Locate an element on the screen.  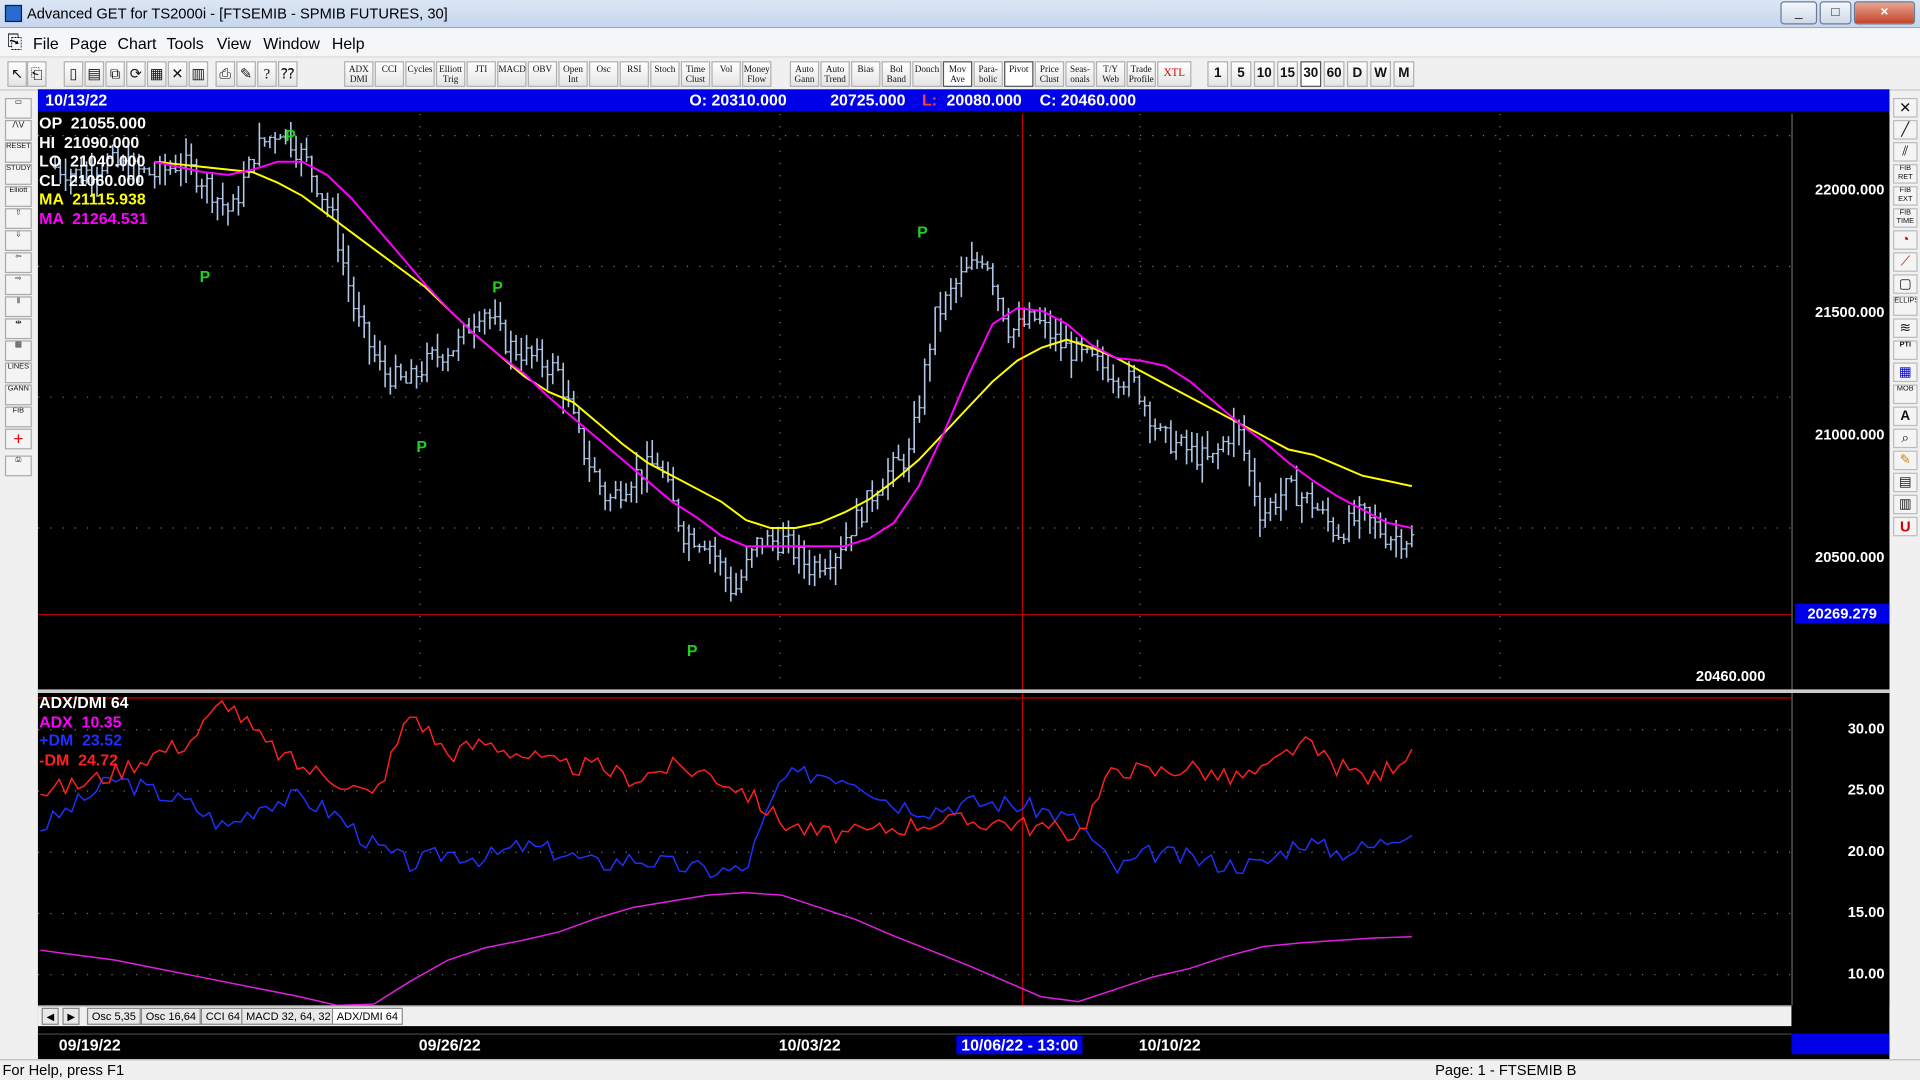
zoom-icon: ⌕ is located at coordinates (1905, 438).